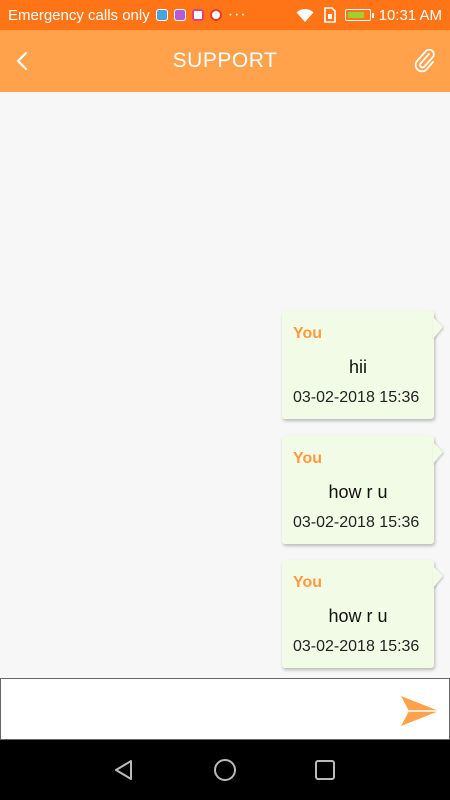 This screenshot has height=800, width=450. I want to click on message-bubble: You hii 03-02-2018 15:36, so click(358, 365).